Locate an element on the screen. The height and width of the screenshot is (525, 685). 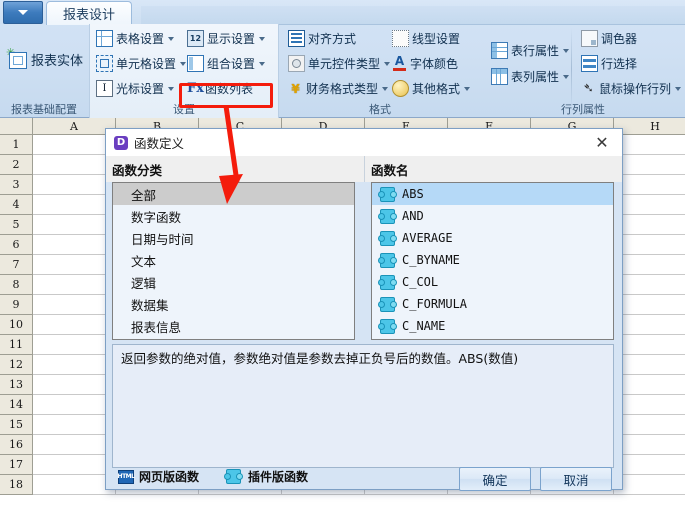
cell-A18 is located at coordinates (74, 485).